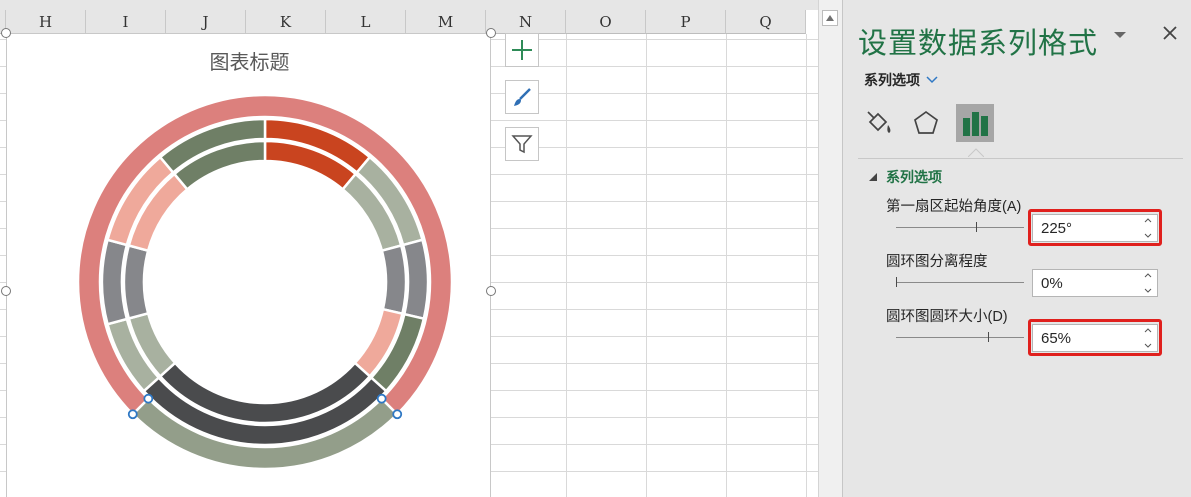 The height and width of the screenshot is (497, 1191). I want to click on paintbrush-icon, so click(522, 97).